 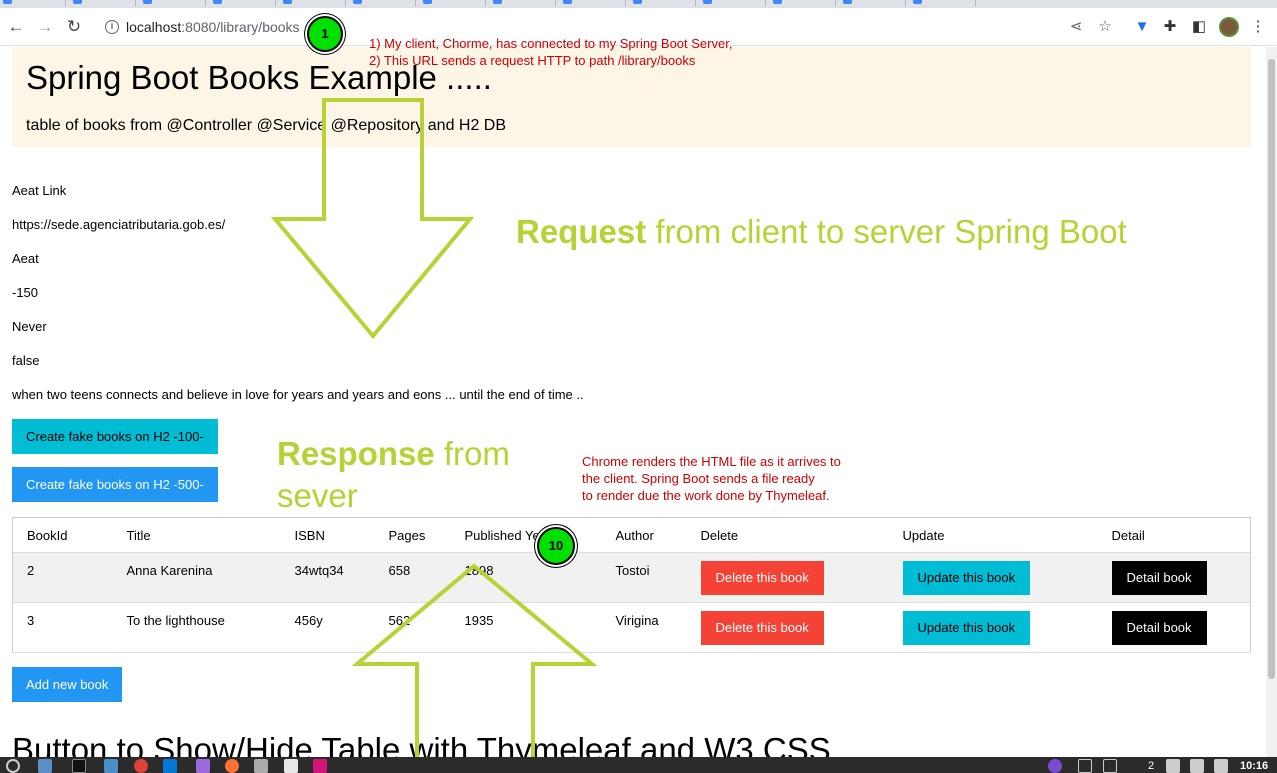 What do you see at coordinates (638, 765) in the screenshot?
I see `os-taskbar: 2 10:16` at bounding box center [638, 765].